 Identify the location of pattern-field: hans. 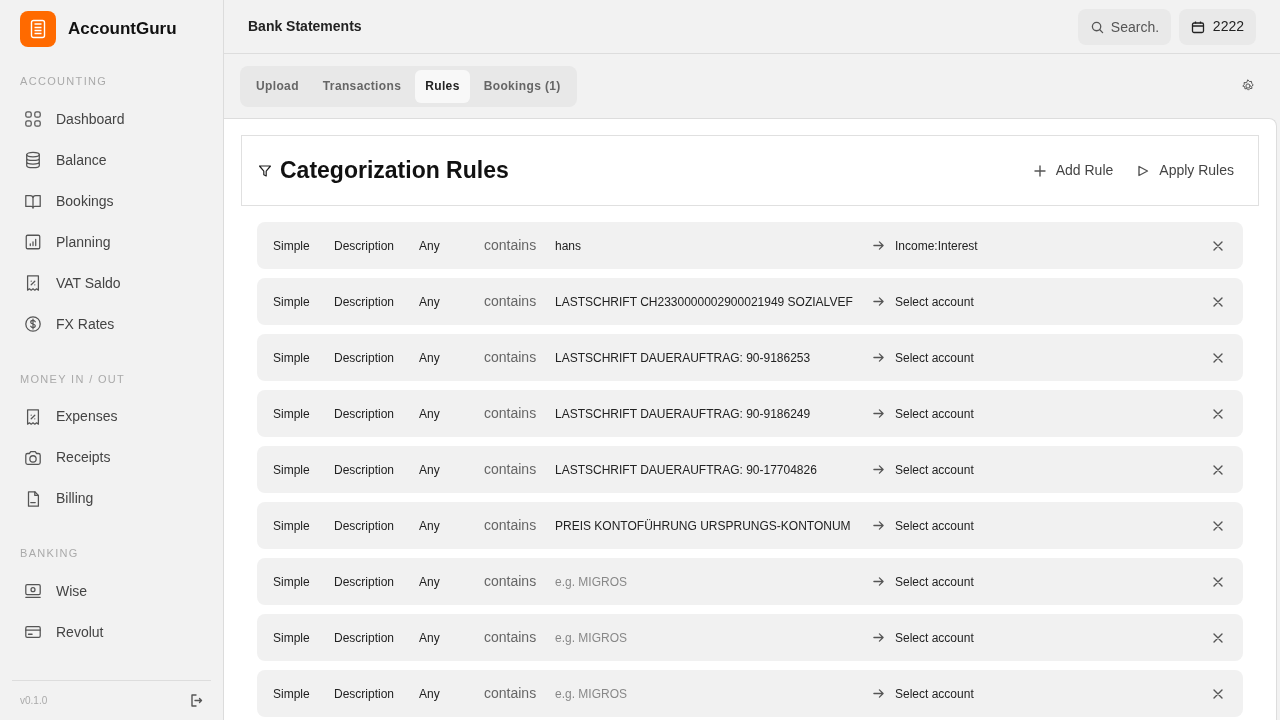
(708, 245).